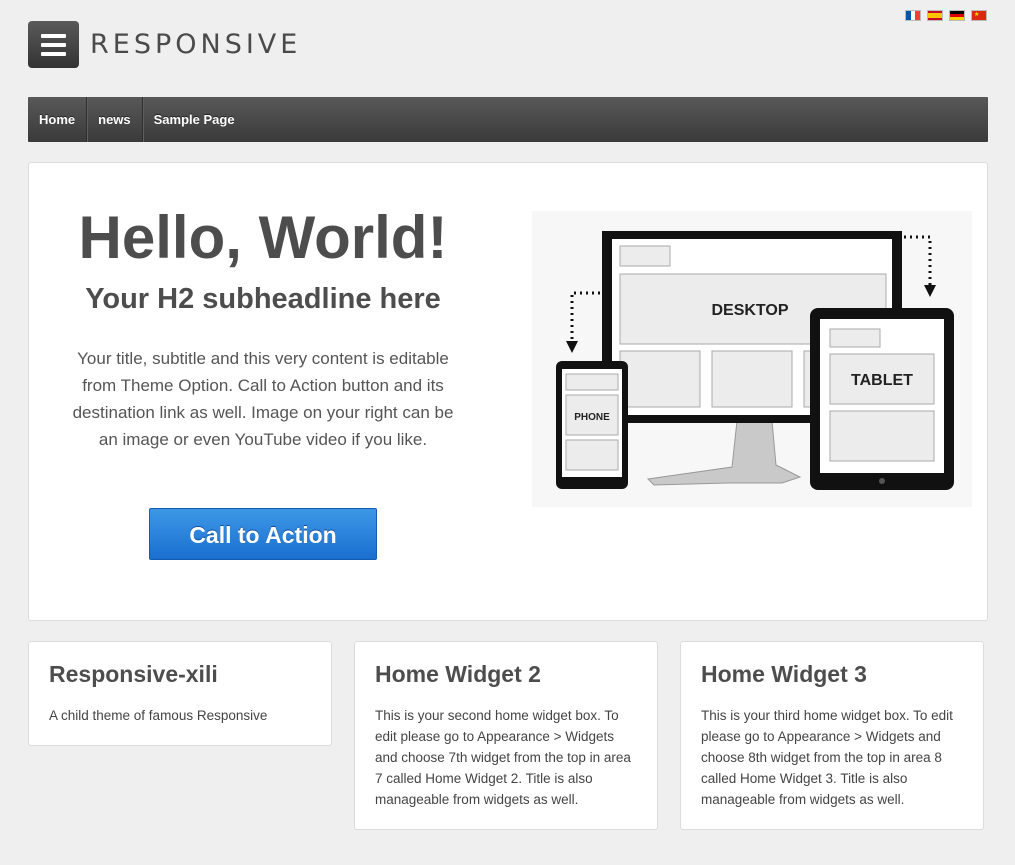 The width and height of the screenshot is (1015, 865). What do you see at coordinates (979, 15) in the screenshot?
I see `flag-chinese-icon` at bounding box center [979, 15].